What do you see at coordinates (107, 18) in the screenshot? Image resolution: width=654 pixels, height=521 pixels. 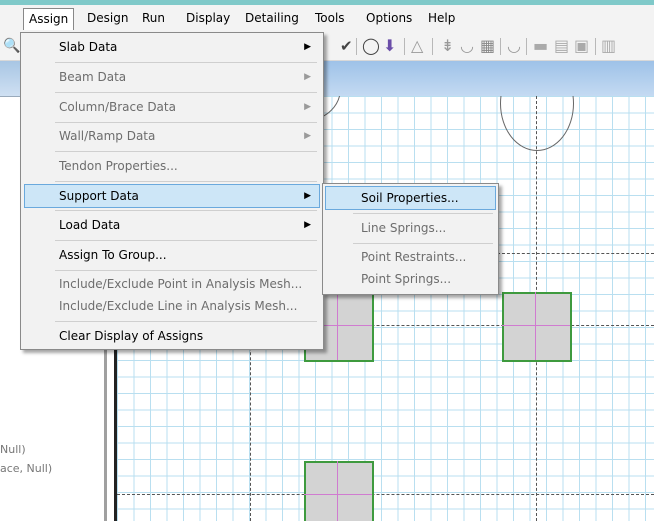 I see `menu-design: Design` at bounding box center [107, 18].